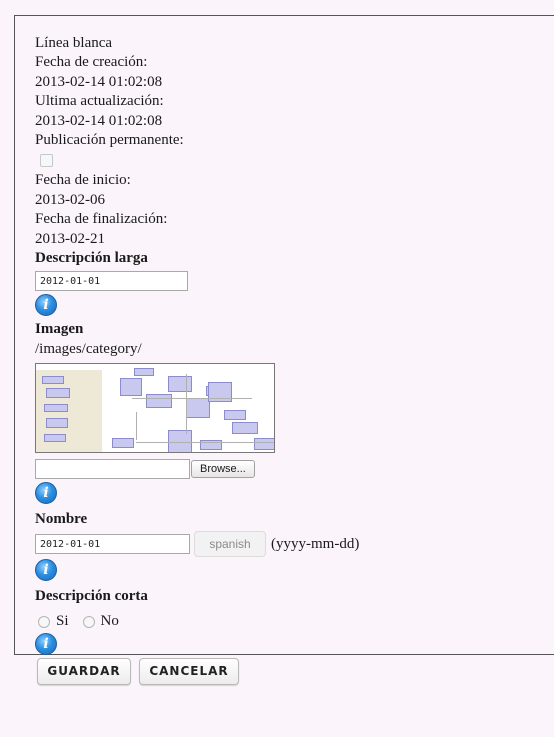  What do you see at coordinates (91, 62) in the screenshot?
I see `created-label: Fecha de creación:` at bounding box center [91, 62].